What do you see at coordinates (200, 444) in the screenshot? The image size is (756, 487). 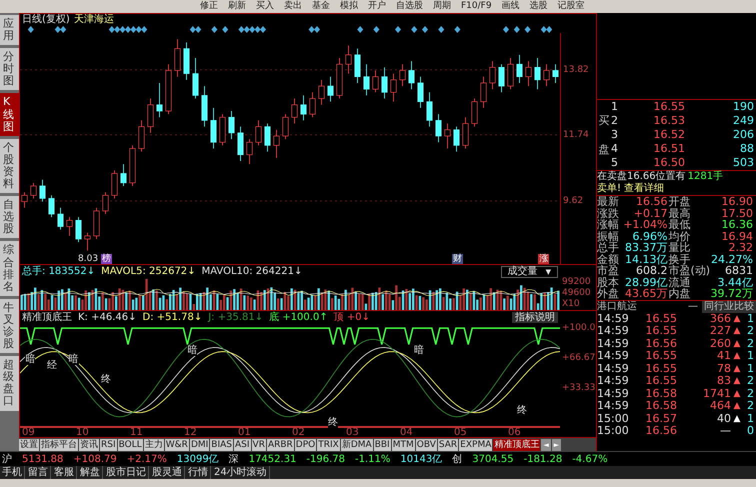 I see `indicator-tab: DMI` at bounding box center [200, 444].